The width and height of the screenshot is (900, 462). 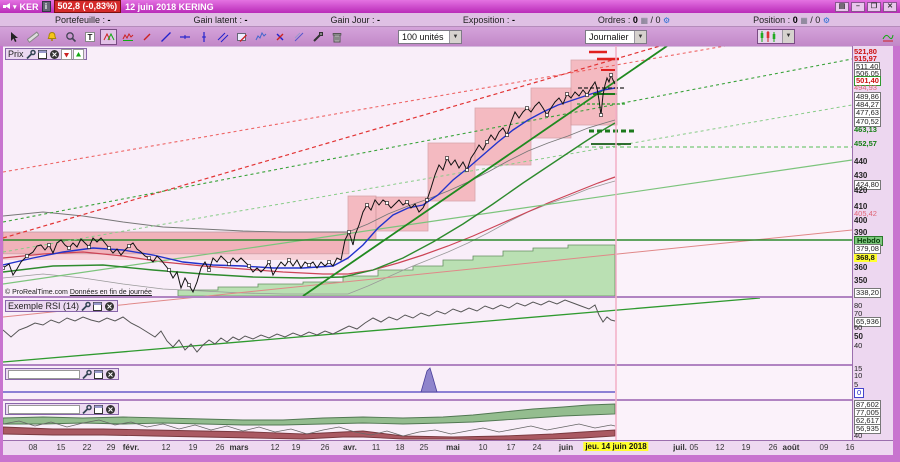 What do you see at coordinates (336, 37) in the screenshot?
I see `trash-icon` at bounding box center [336, 37].